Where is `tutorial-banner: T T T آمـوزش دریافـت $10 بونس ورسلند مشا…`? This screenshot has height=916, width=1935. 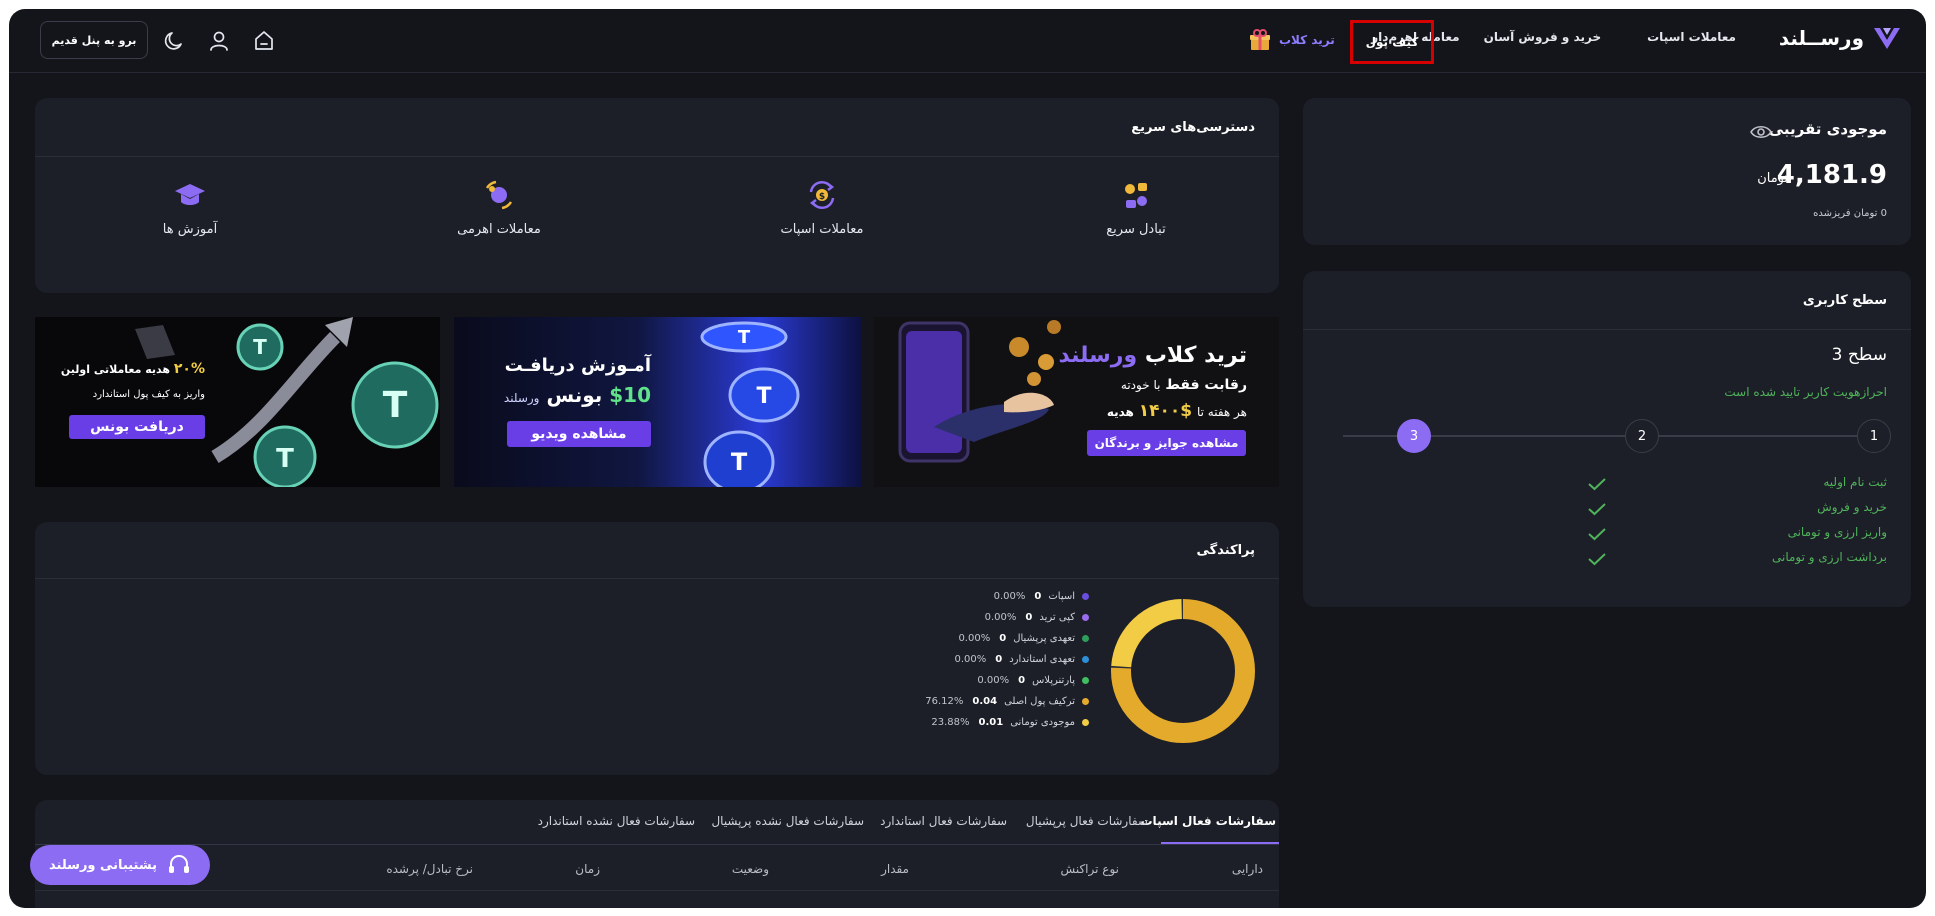 tutorial-banner: T T T آمـوزش دریافـت $10 بونس ورسلند مشا… is located at coordinates (657, 402).